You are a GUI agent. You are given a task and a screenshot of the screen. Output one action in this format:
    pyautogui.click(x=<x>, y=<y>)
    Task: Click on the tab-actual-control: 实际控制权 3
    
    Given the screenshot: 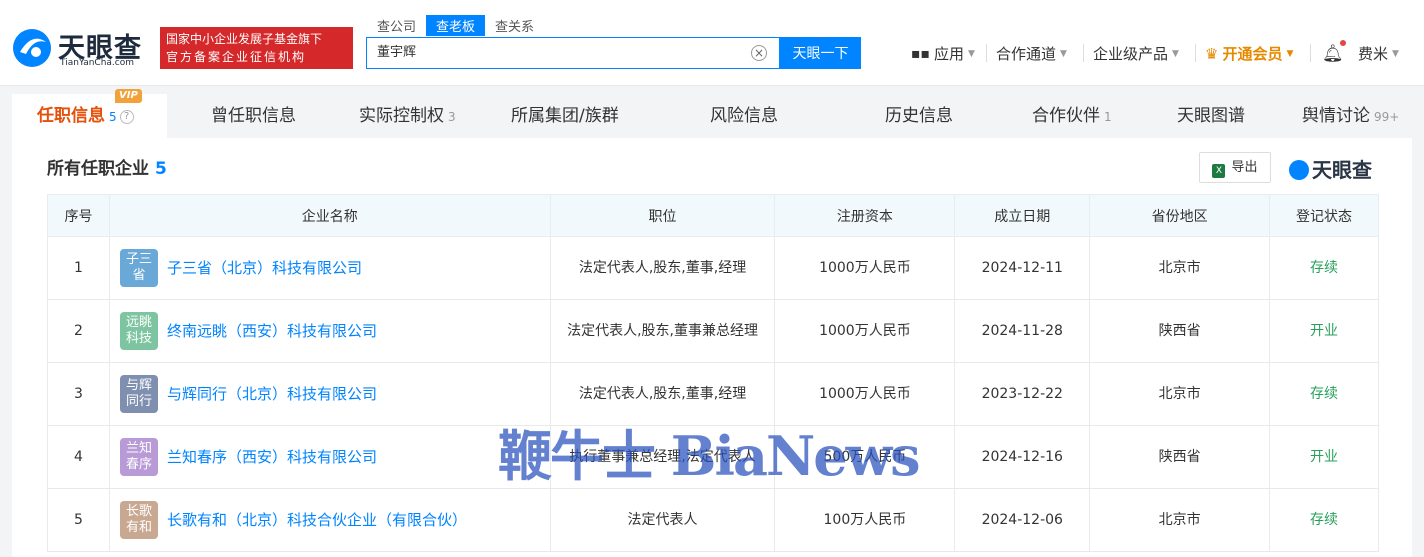 What is the action you would take?
    pyautogui.click(x=407, y=116)
    